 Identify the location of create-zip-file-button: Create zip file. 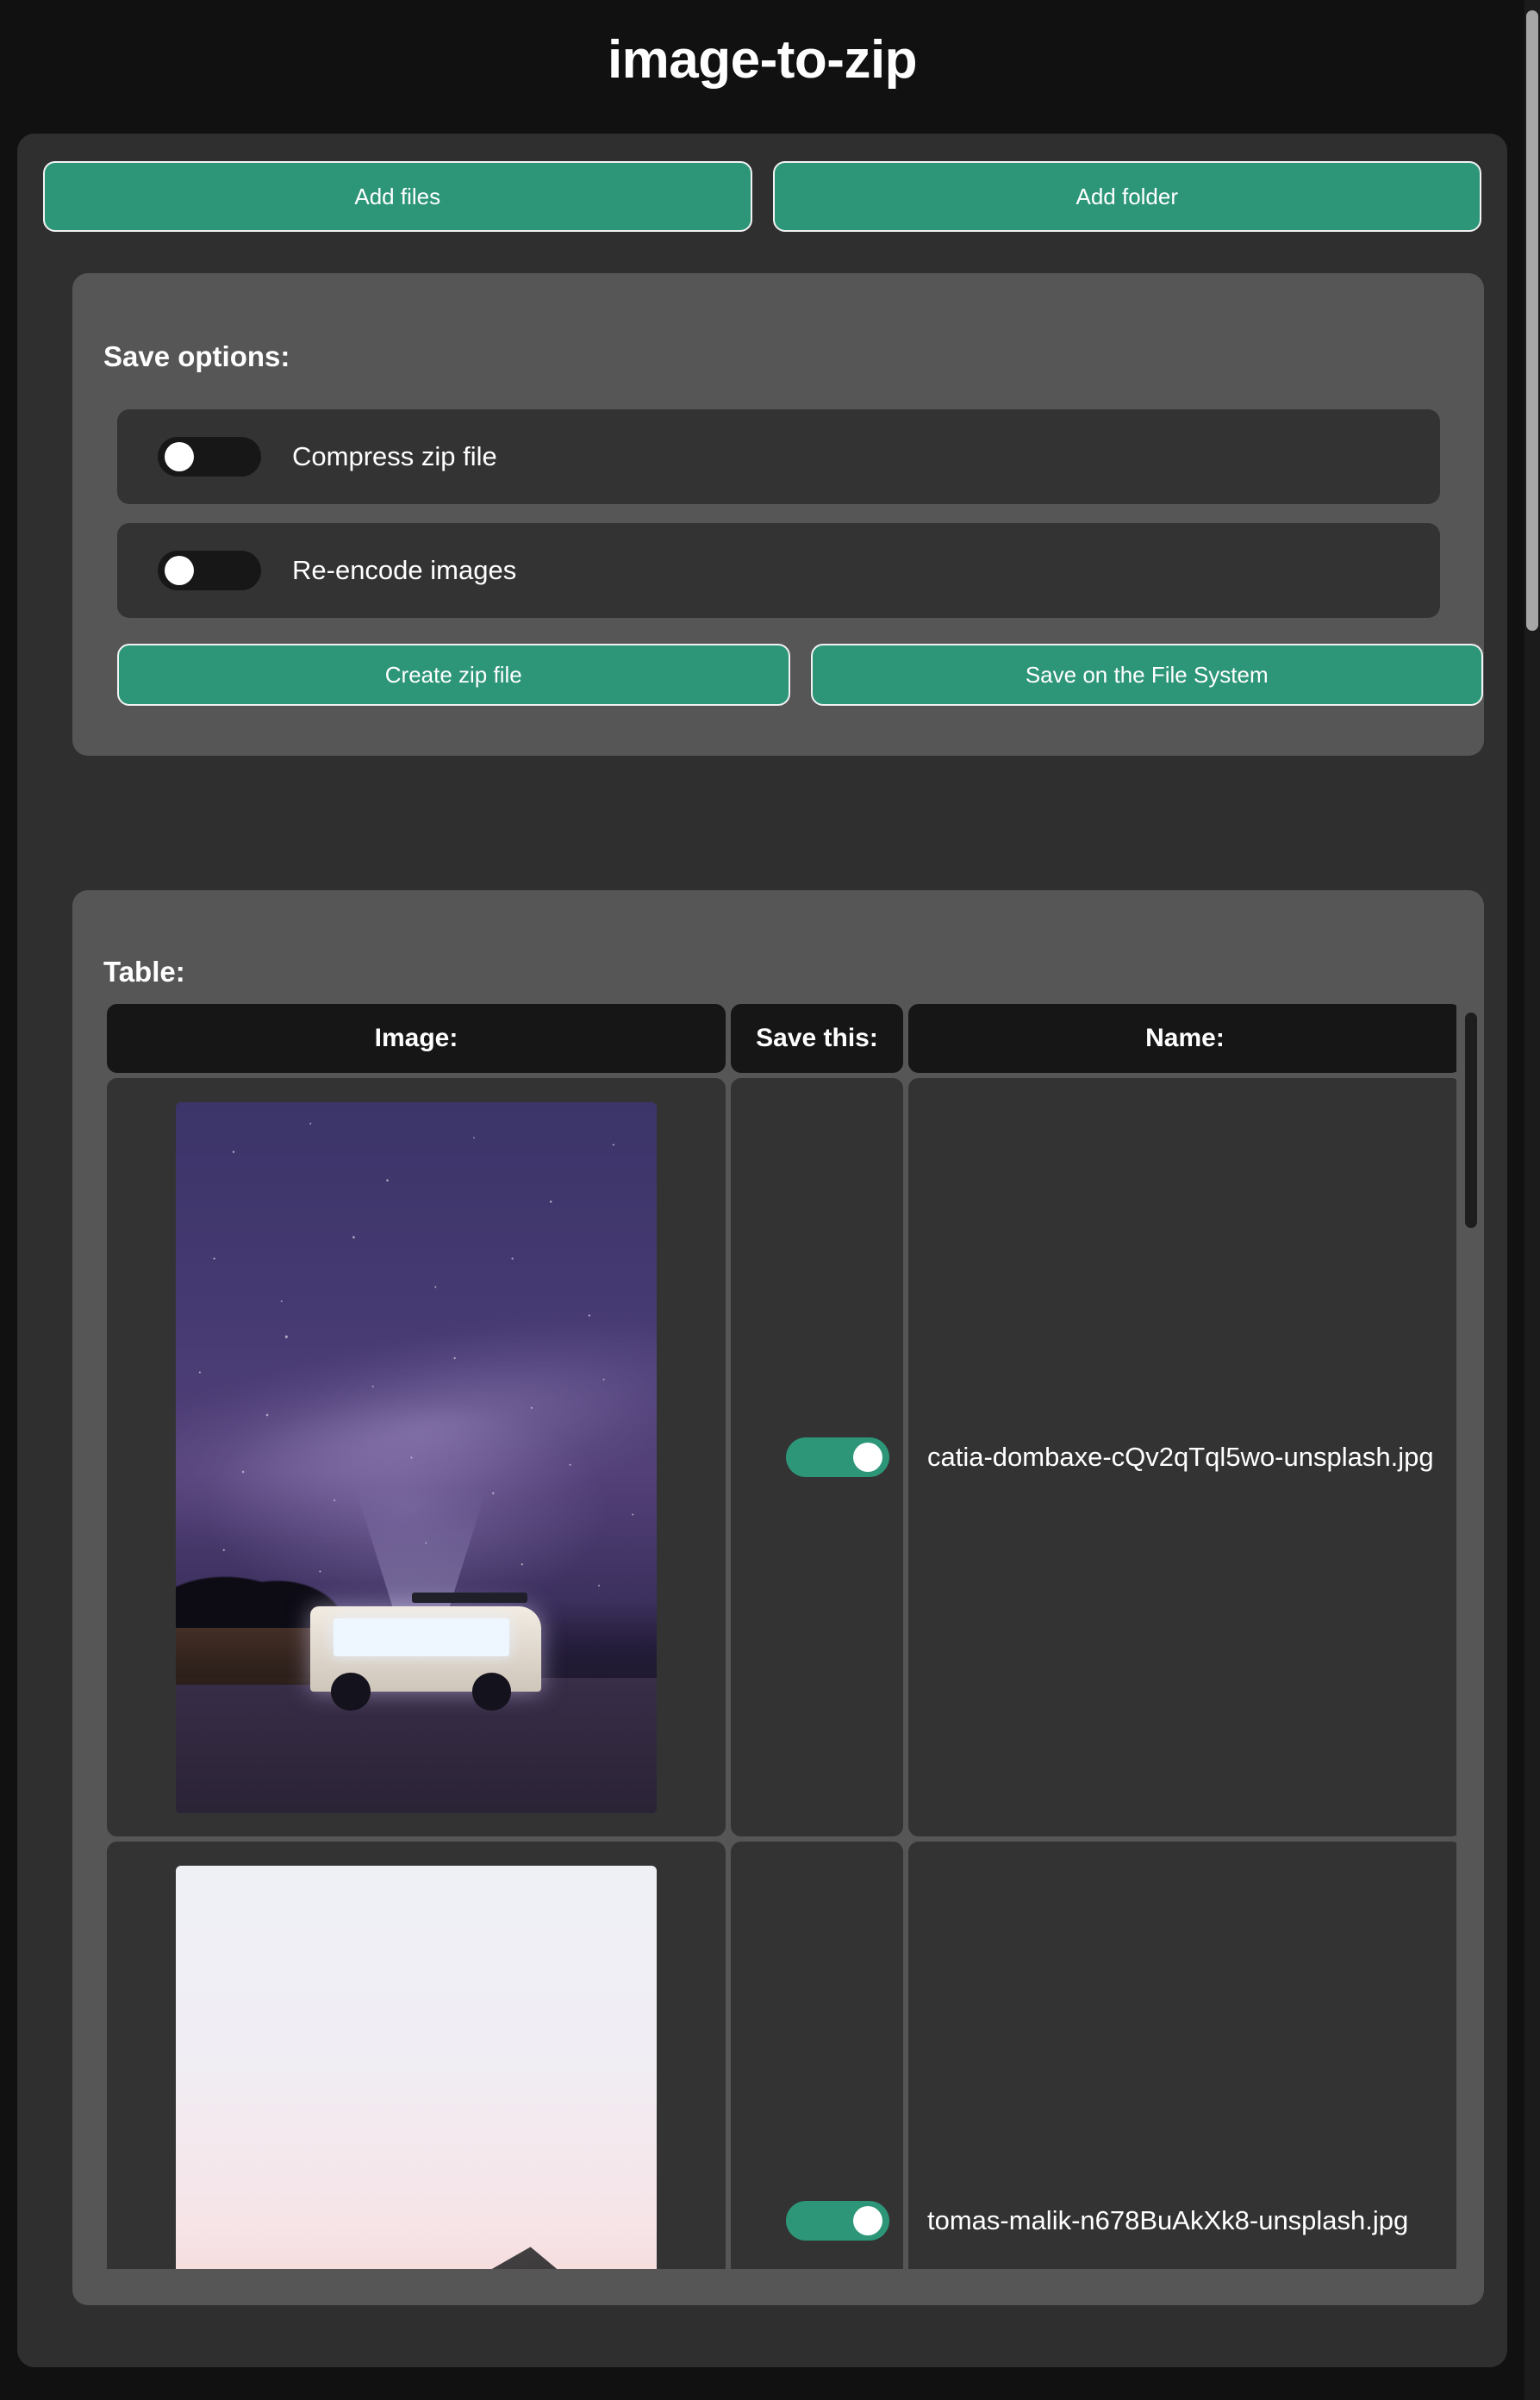
(453, 675).